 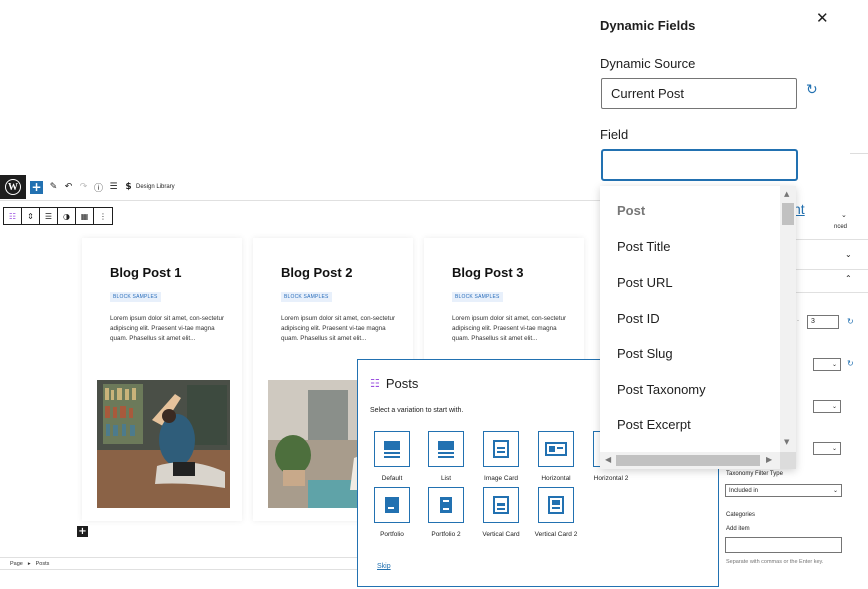 I want to click on categories-help-text: Separate with commas or the Enter key., so click(x=775, y=562).